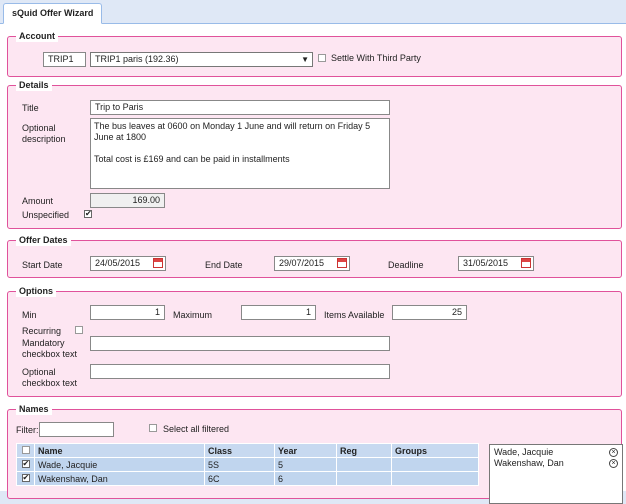  I want to click on select-all-filtered-checkbox, so click(153, 428).